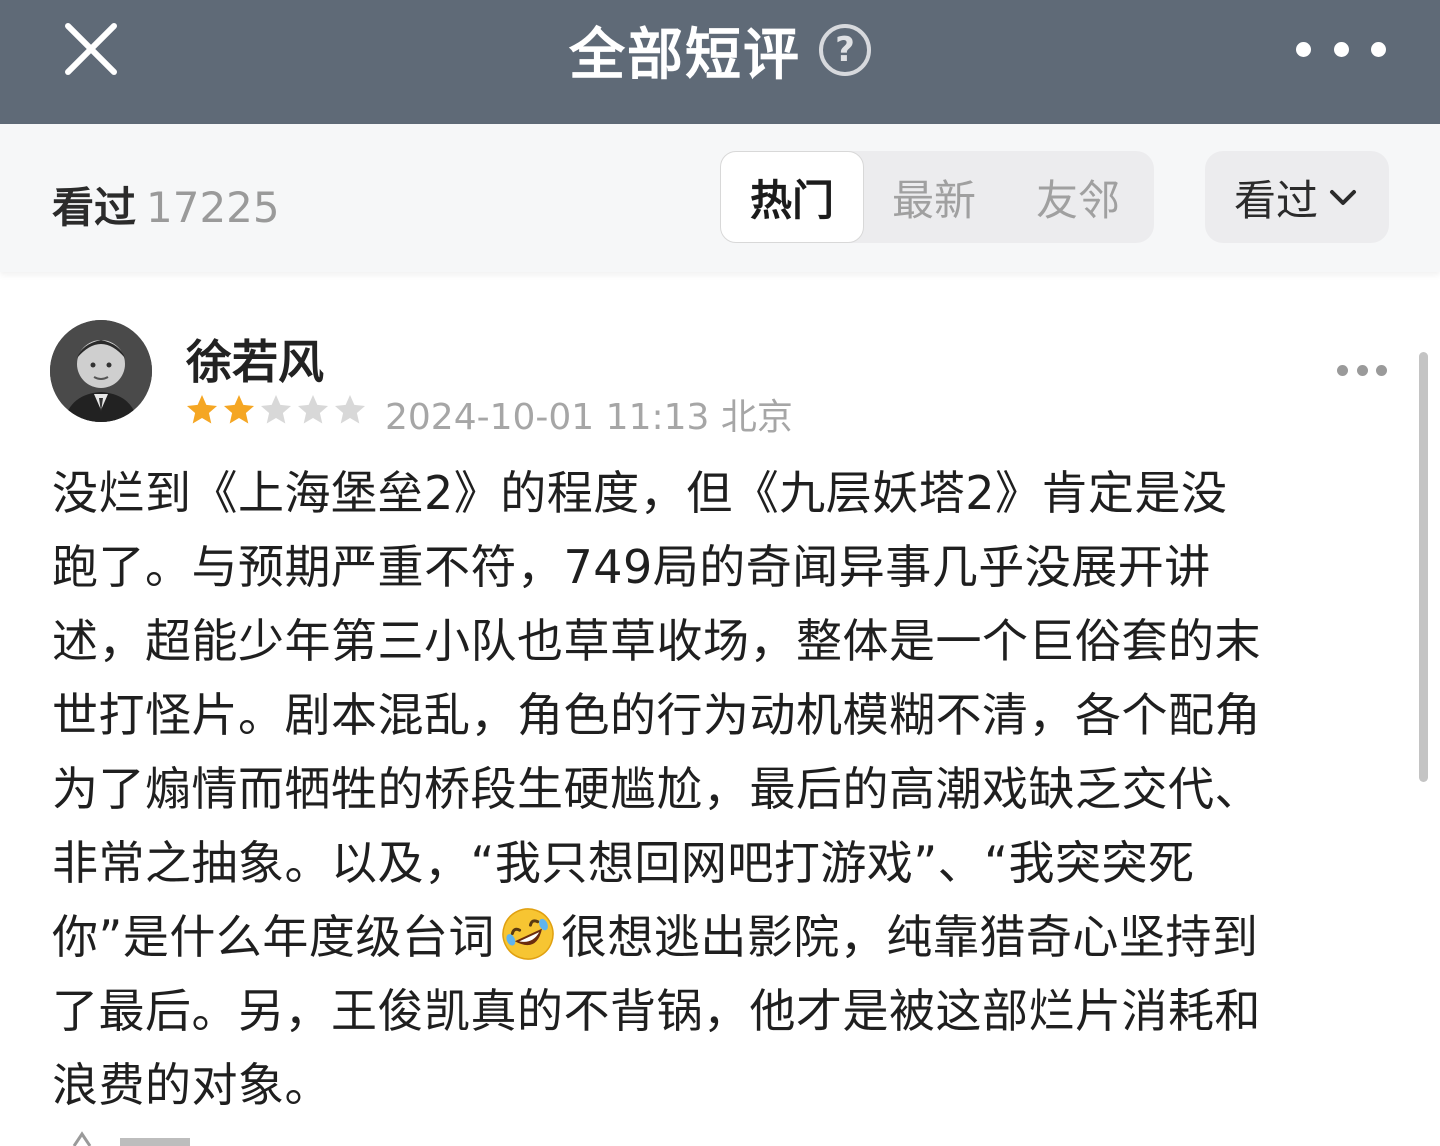  What do you see at coordinates (547, 417) in the screenshot?
I see `review-date: 2024-10-01 11:13` at bounding box center [547, 417].